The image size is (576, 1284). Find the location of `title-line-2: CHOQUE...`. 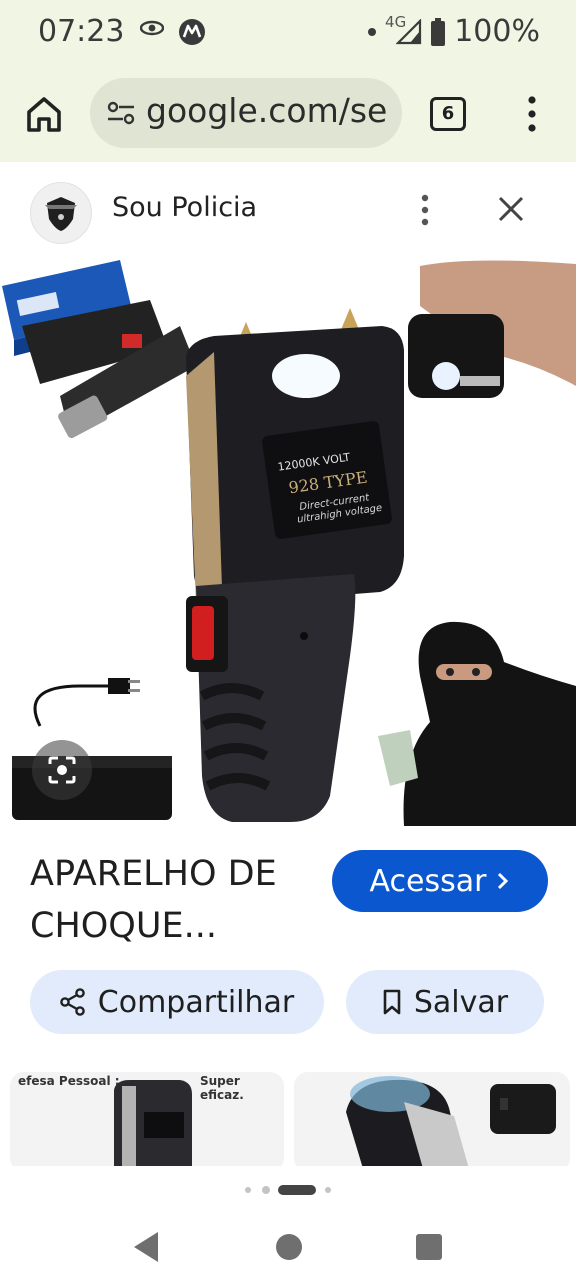

title-line-2: CHOQUE... is located at coordinates (123, 926).